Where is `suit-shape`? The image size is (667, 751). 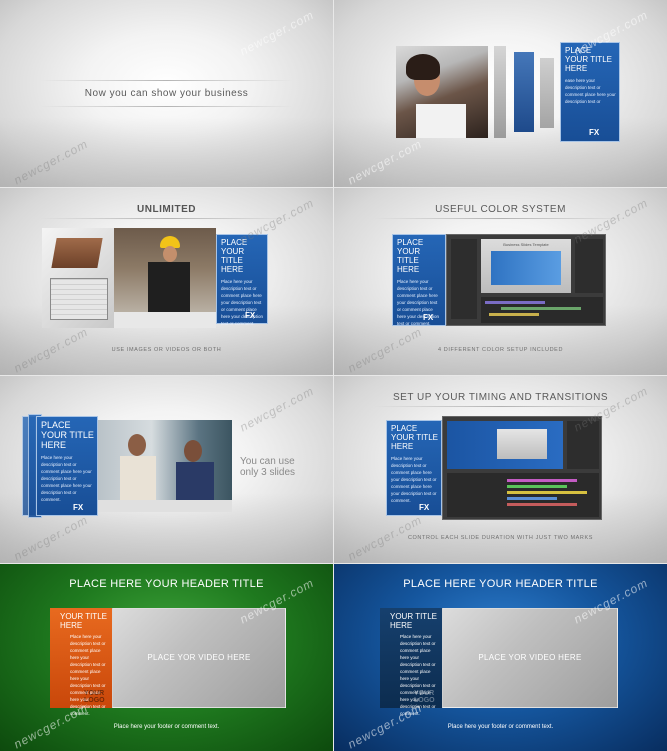
suit-shape is located at coordinates (169, 289).